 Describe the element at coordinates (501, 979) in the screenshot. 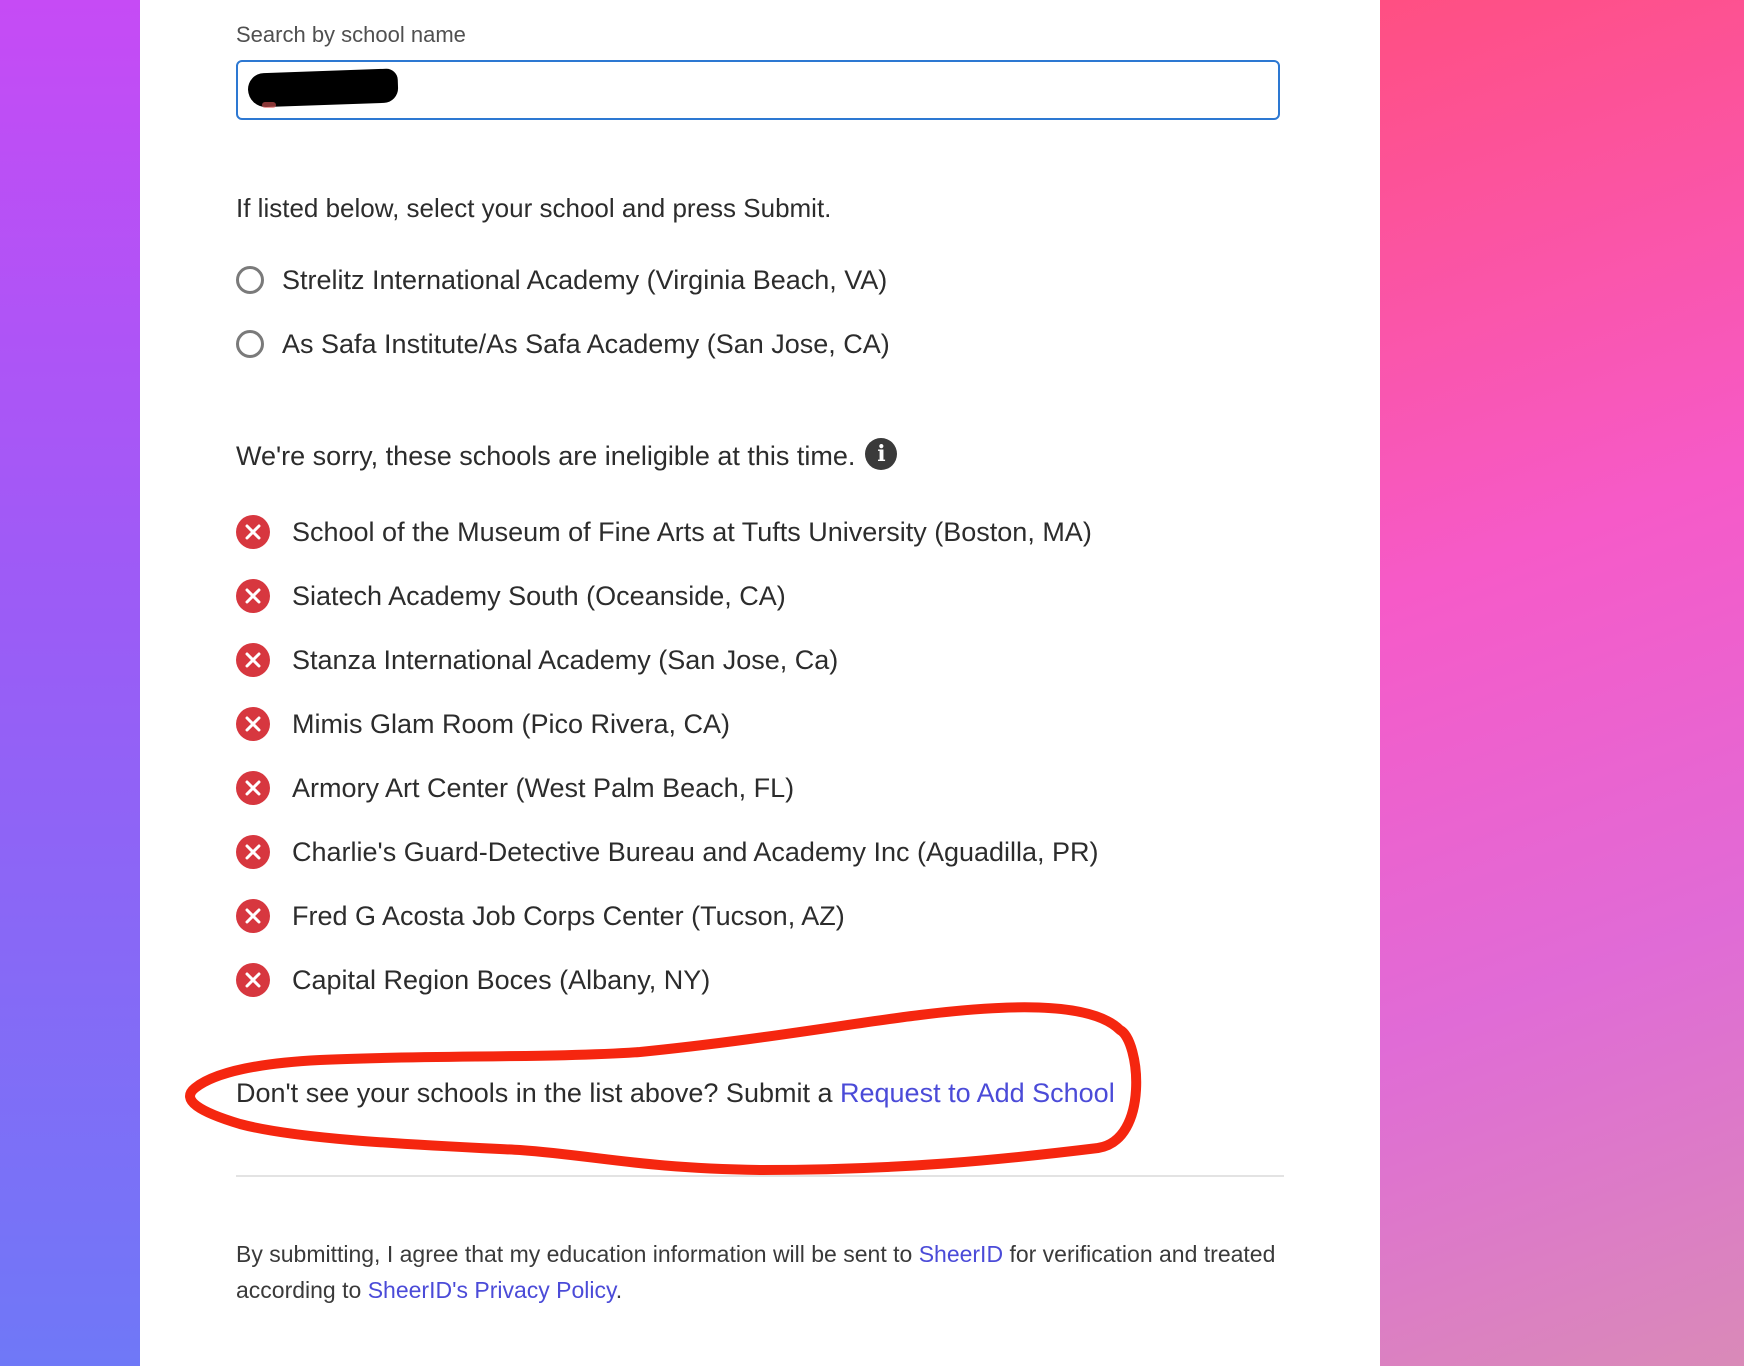

I see `ineligible-school-label: Capital Region Boces (Albany, NY)` at that location.